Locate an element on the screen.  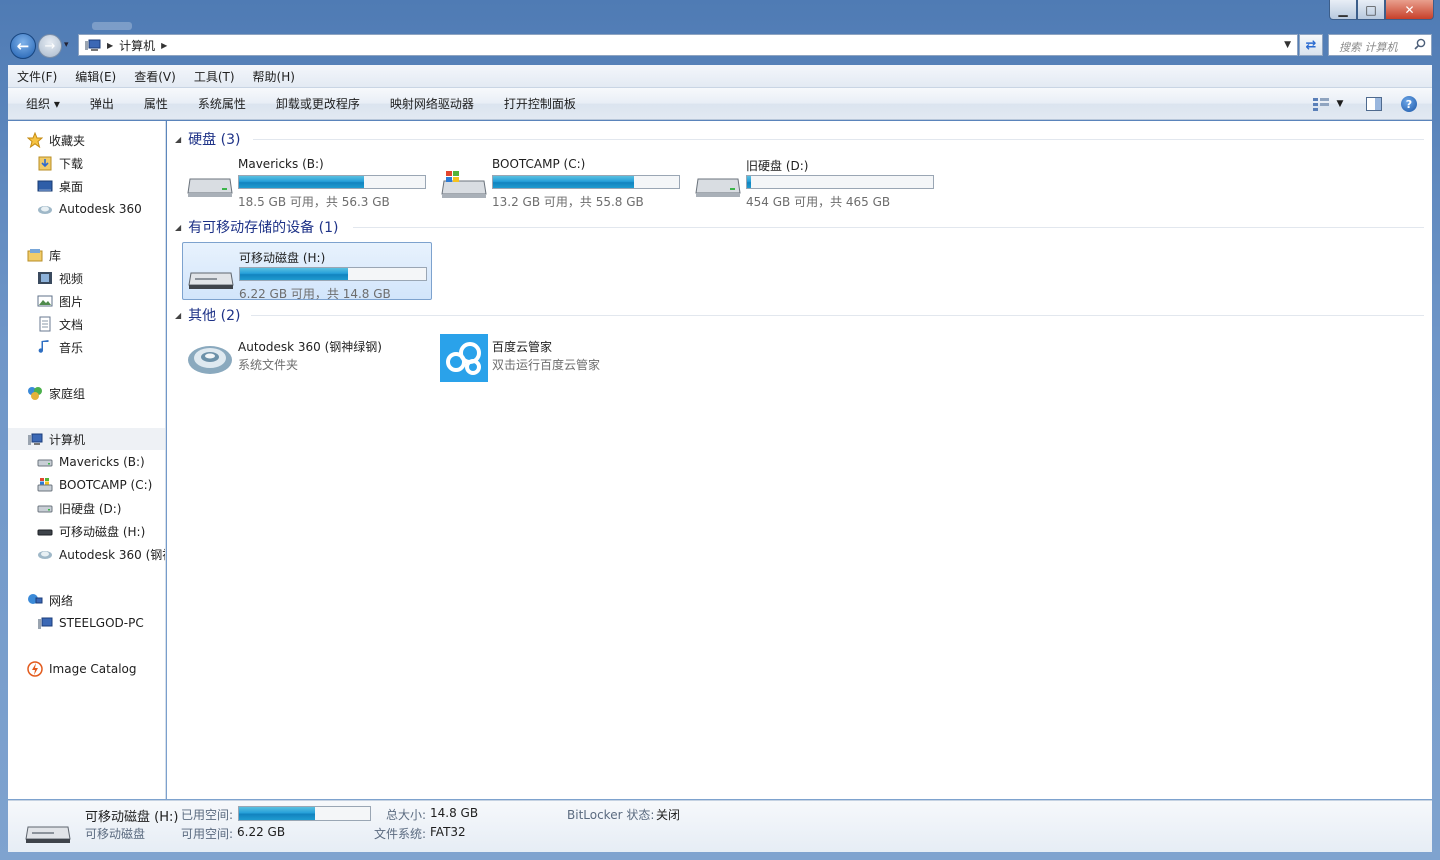
sidebar-computer: 计算机 is located at coordinates (86, 439).